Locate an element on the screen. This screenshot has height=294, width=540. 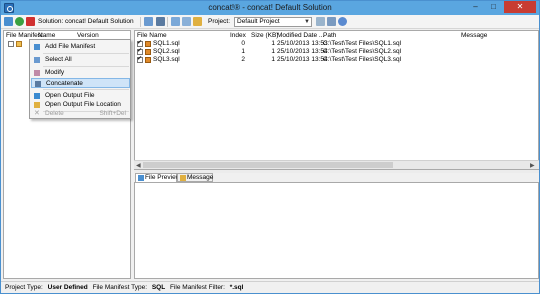
open-solution-icon is located at coordinates (148, 21).